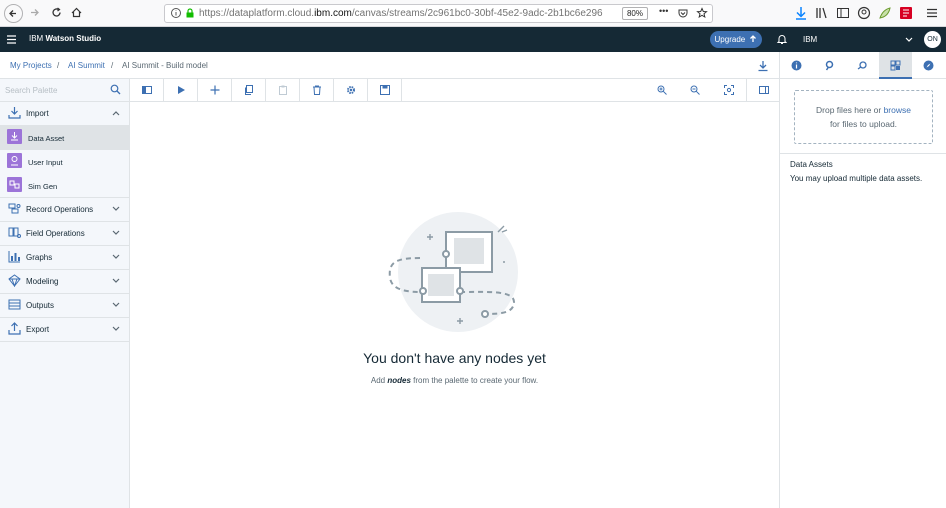  What do you see at coordinates (65, 38) in the screenshot?
I see `app-title: IBM Watson Studio` at bounding box center [65, 38].